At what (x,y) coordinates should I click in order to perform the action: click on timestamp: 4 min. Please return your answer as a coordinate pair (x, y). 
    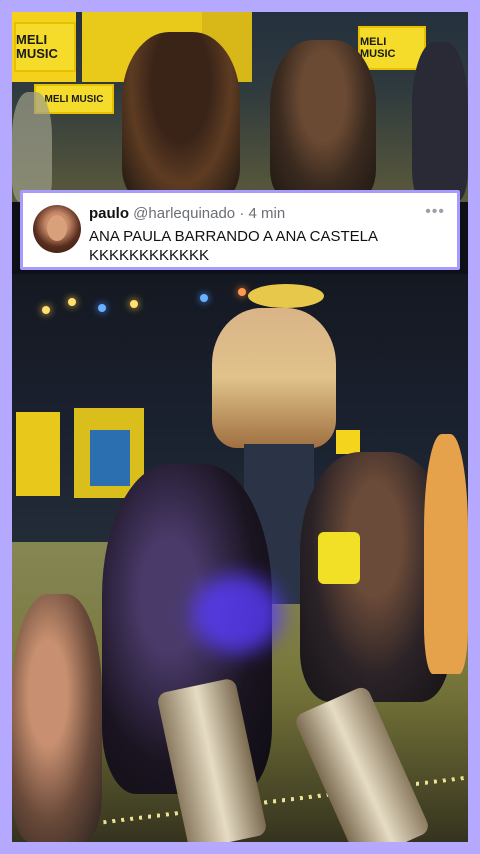
    Looking at the image, I should click on (266, 213).